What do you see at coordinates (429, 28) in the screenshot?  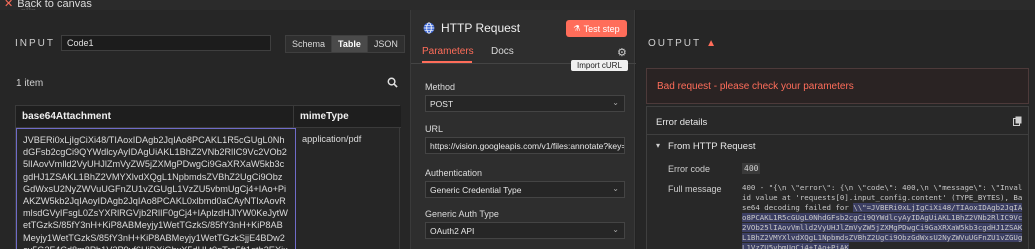 I see `globe-icon` at bounding box center [429, 28].